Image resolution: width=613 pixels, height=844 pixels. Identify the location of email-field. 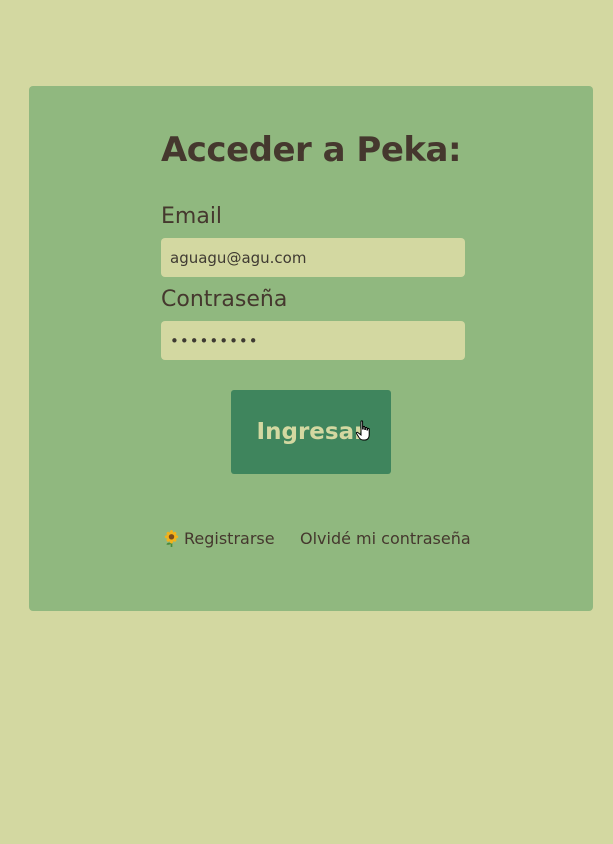
(313, 257).